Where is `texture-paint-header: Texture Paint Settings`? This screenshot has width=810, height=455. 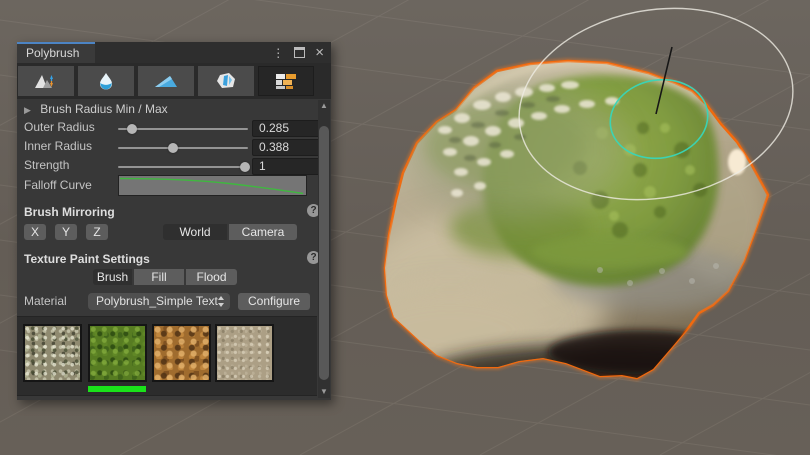 texture-paint-header: Texture Paint Settings is located at coordinates (87, 259).